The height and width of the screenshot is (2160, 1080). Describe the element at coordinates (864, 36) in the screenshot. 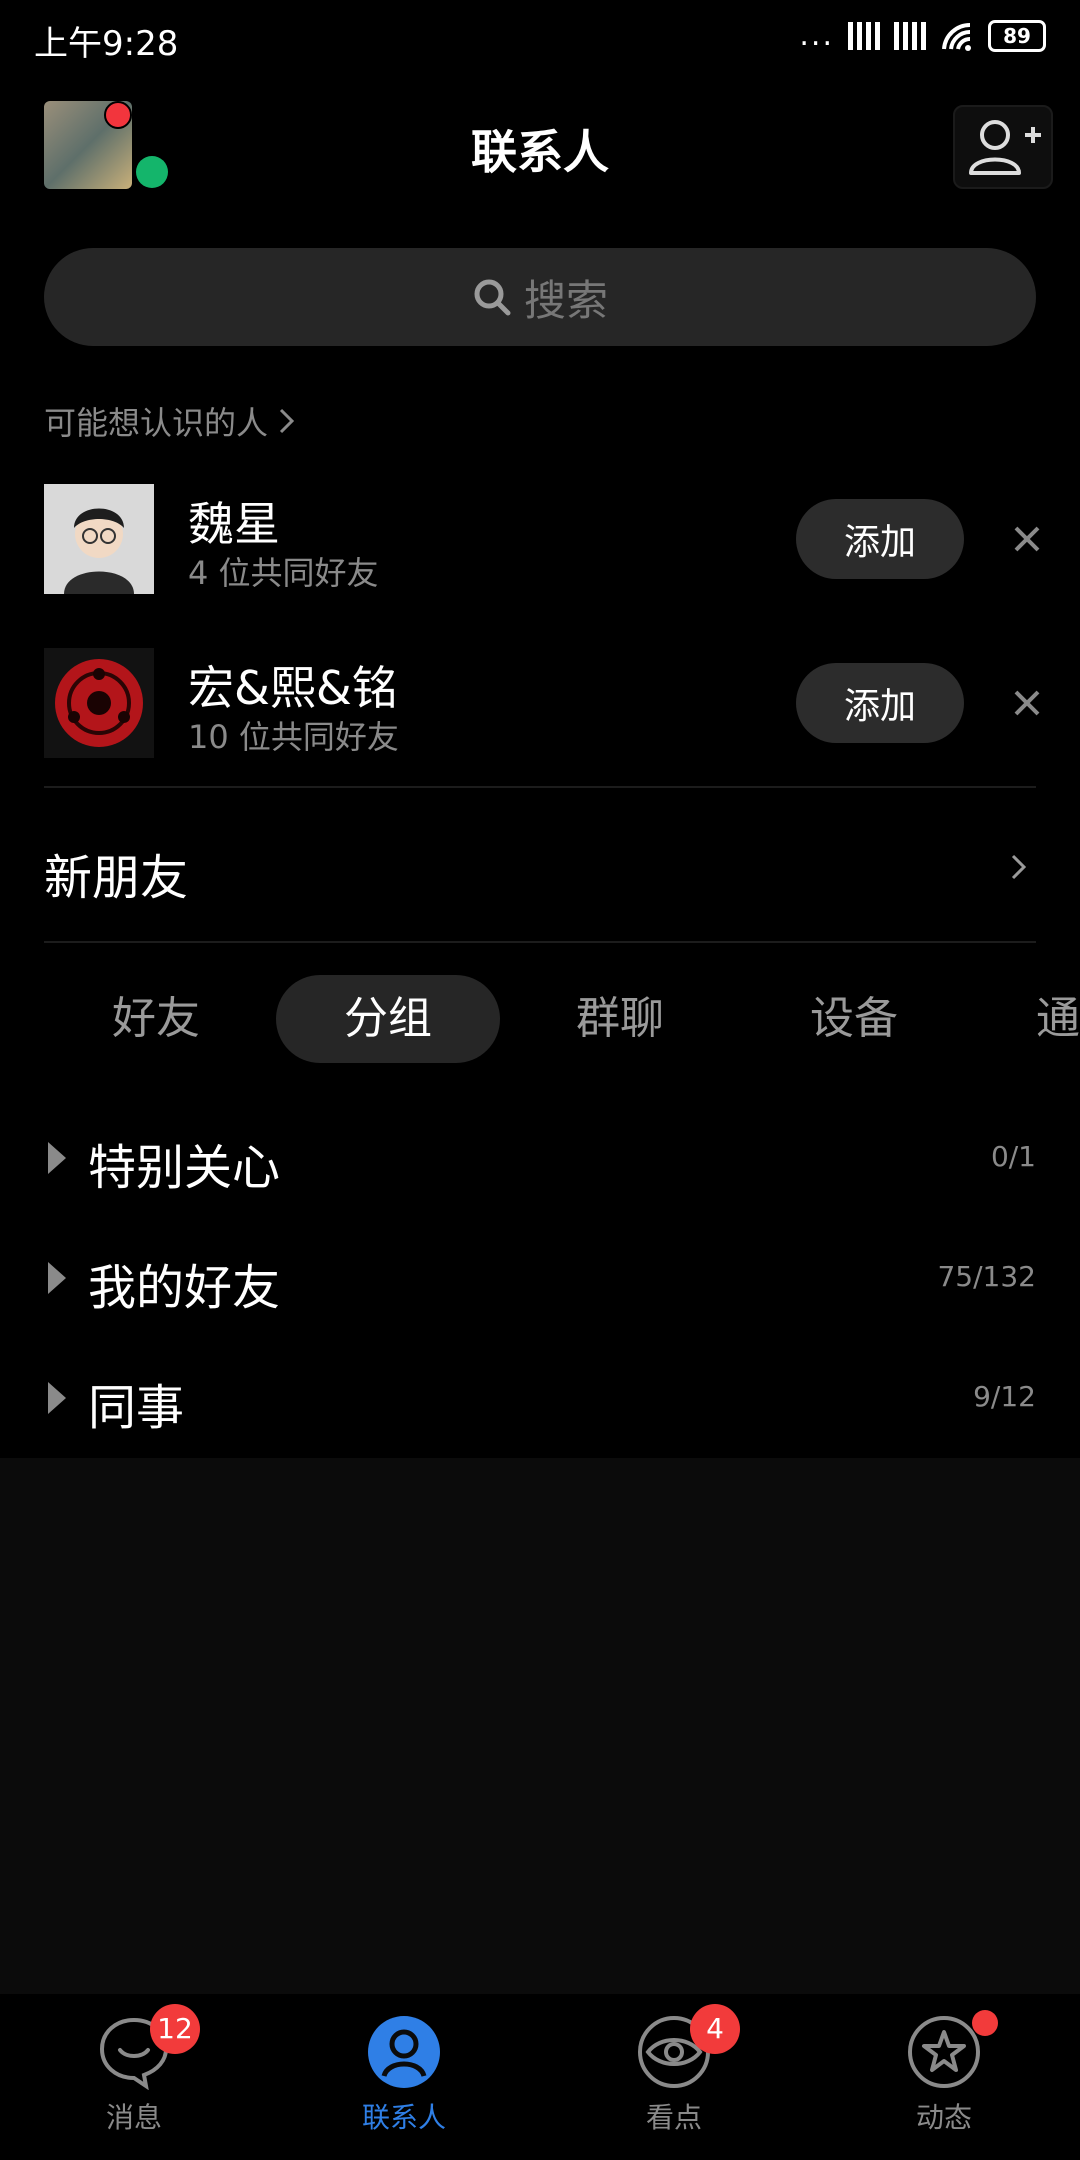

I see `signal-icon` at that location.